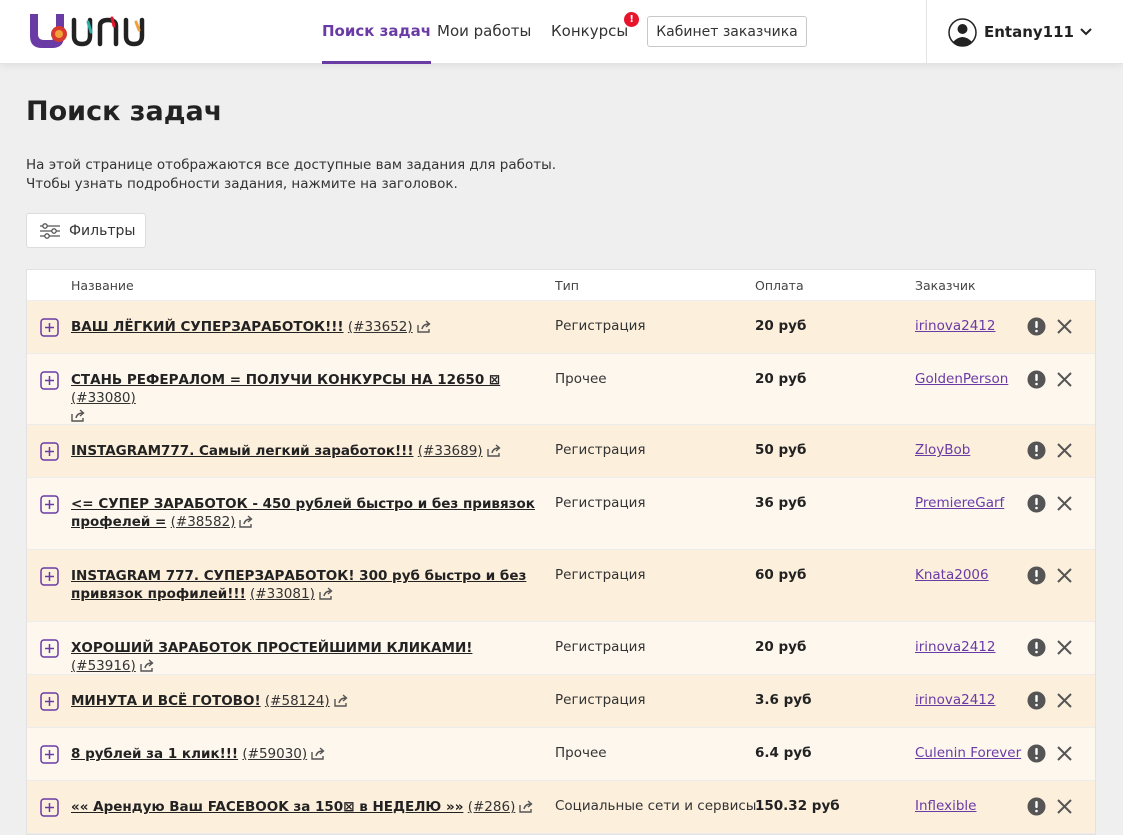  What do you see at coordinates (942, 450) in the screenshot?
I see `customer-link: ZloyBob` at bounding box center [942, 450].